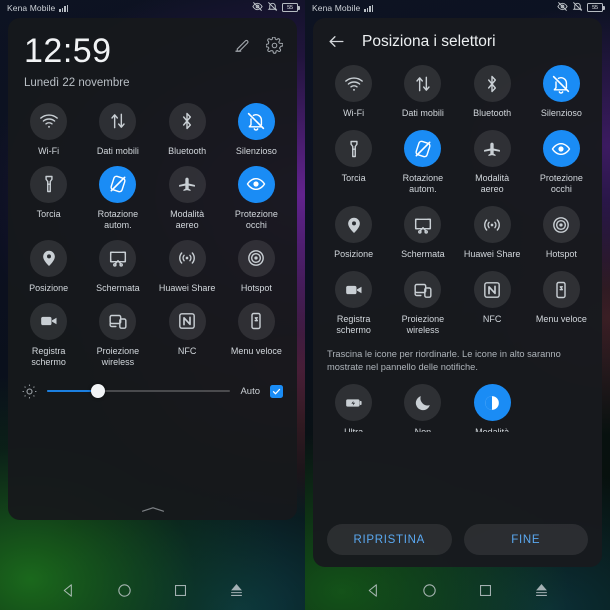 Image resolution: width=610 pixels, height=610 pixels. What do you see at coordinates (276, 391) in the screenshot?
I see `auto-brightness-checkbox` at bounding box center [276, 391].